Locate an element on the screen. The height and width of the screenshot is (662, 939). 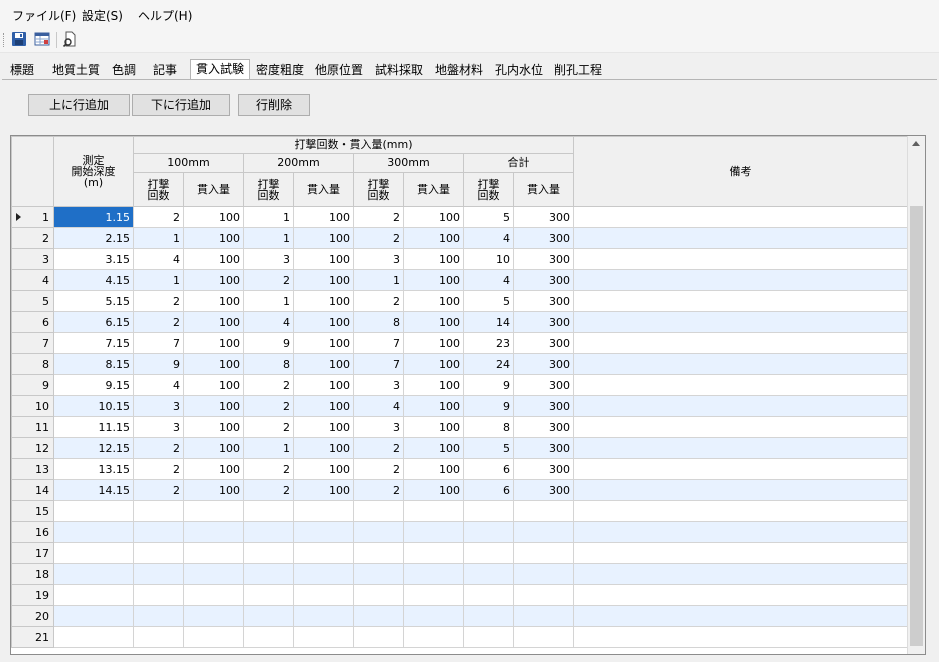
table-row: 18 is located at coordinates (459, 574).